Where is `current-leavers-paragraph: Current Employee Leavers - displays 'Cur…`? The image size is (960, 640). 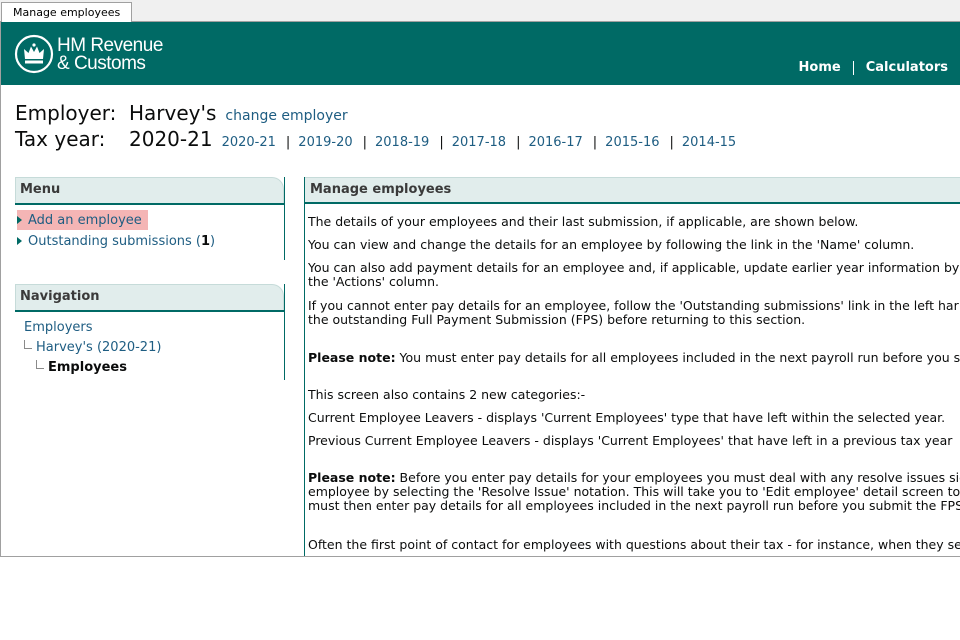 current-leavers-paragraph: Current Employee Leavers - displays 'Cur… is located at coordinates (627, 417).